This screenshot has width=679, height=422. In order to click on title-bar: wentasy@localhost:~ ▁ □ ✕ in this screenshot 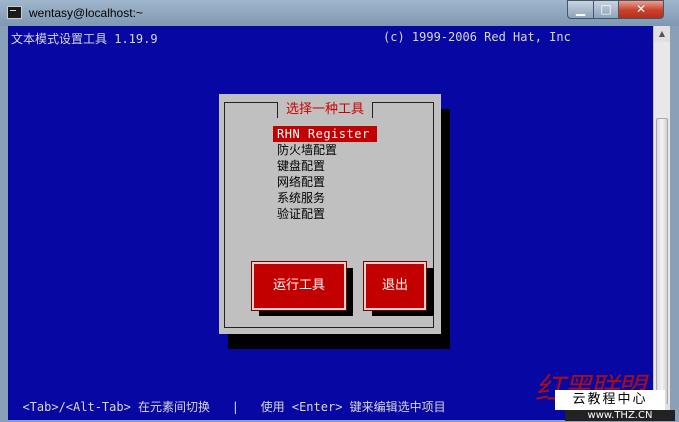, I will do `click(339, 13)`.